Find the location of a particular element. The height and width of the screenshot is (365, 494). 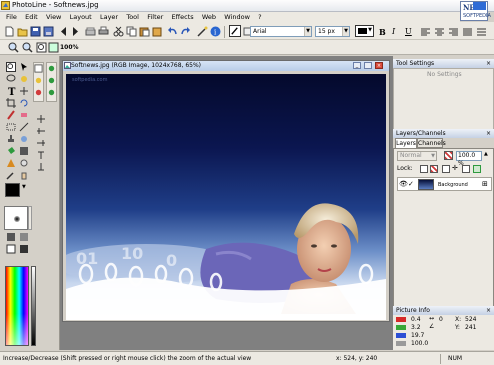

underline-button: U is located at coordinates (408, 31).